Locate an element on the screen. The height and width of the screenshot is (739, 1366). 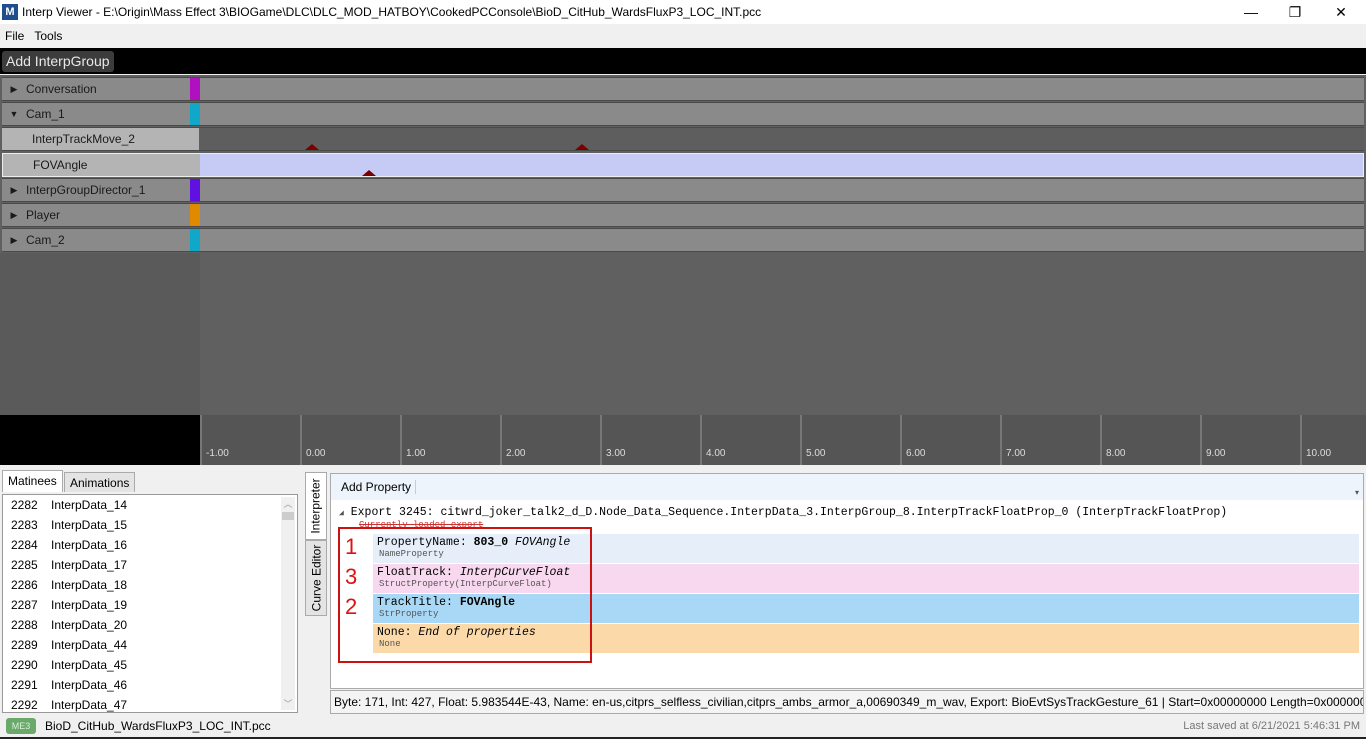
export-index: 2288 is located at coordinates (24, 625).